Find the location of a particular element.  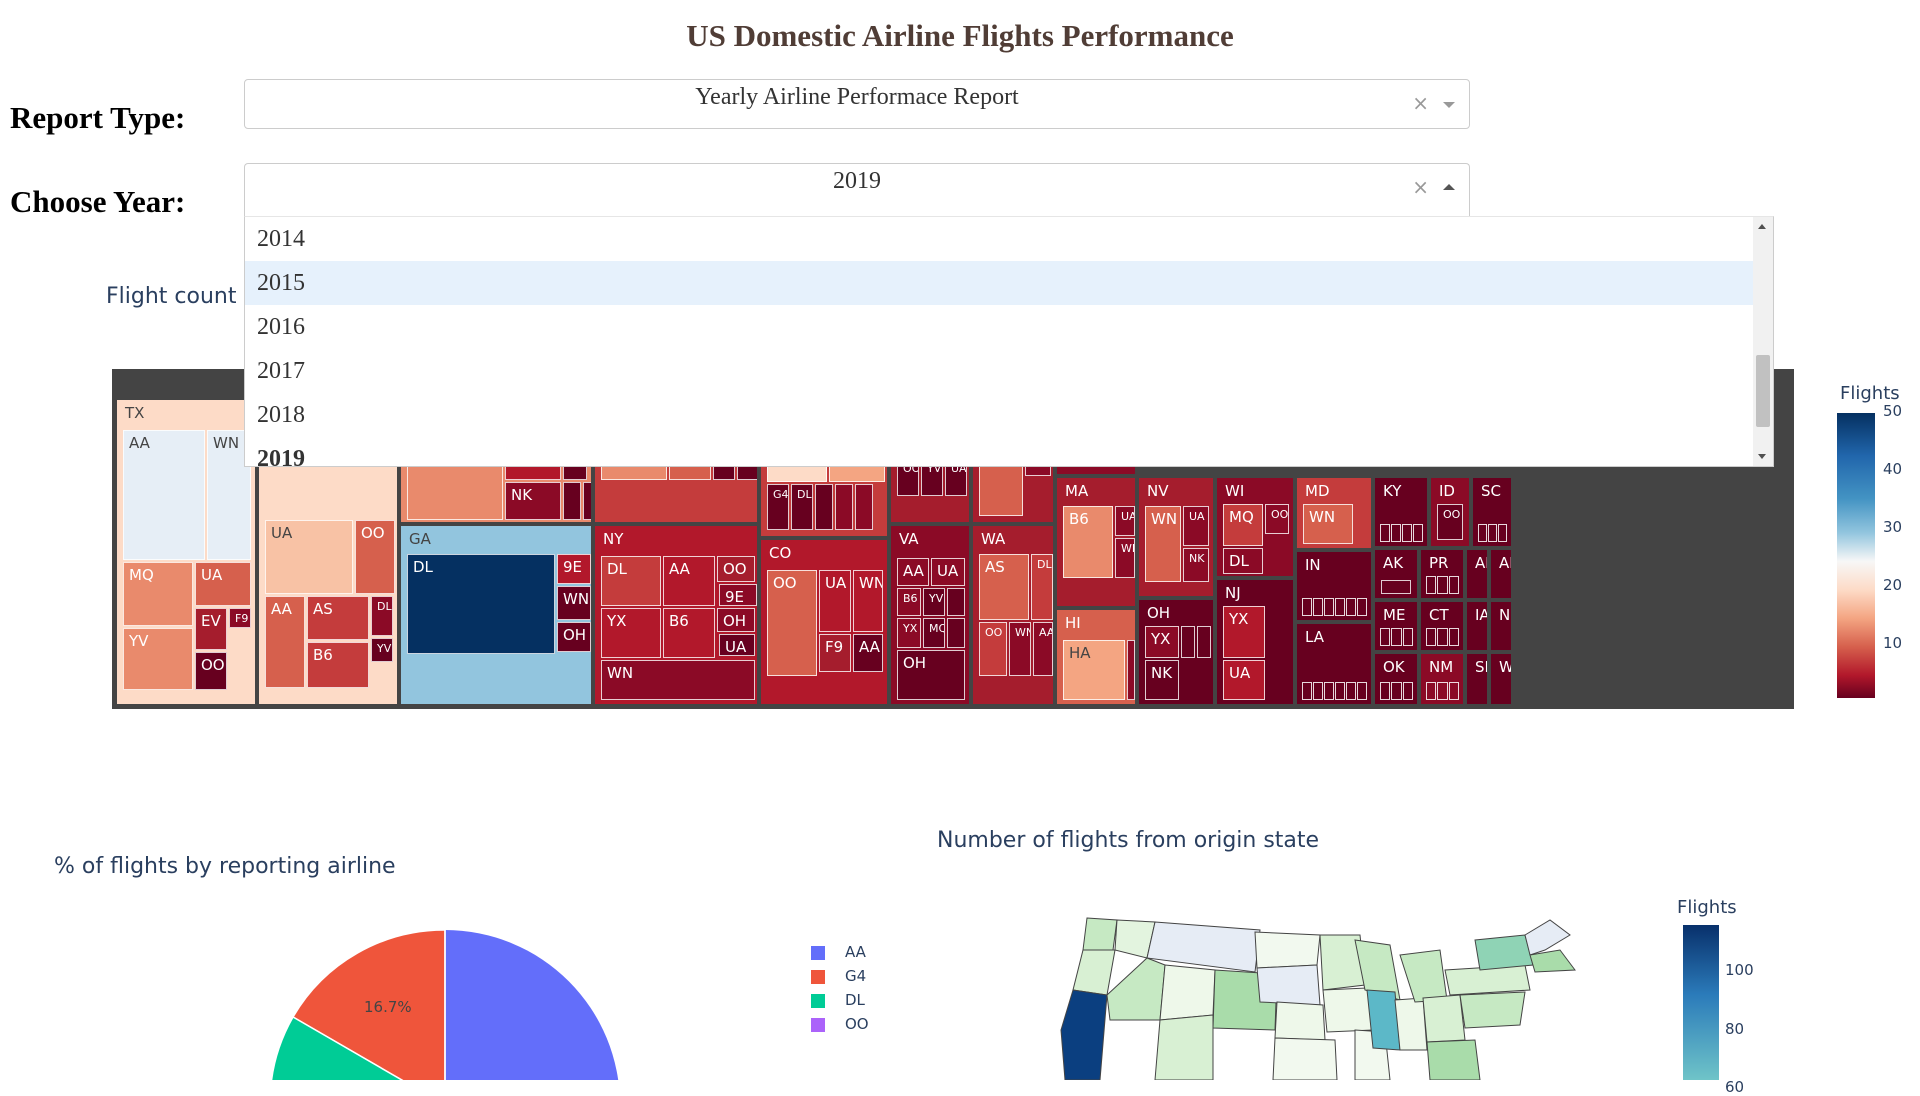

treemap-state-card: GA DL 9E WN OH is located at coordinates (496, 615).